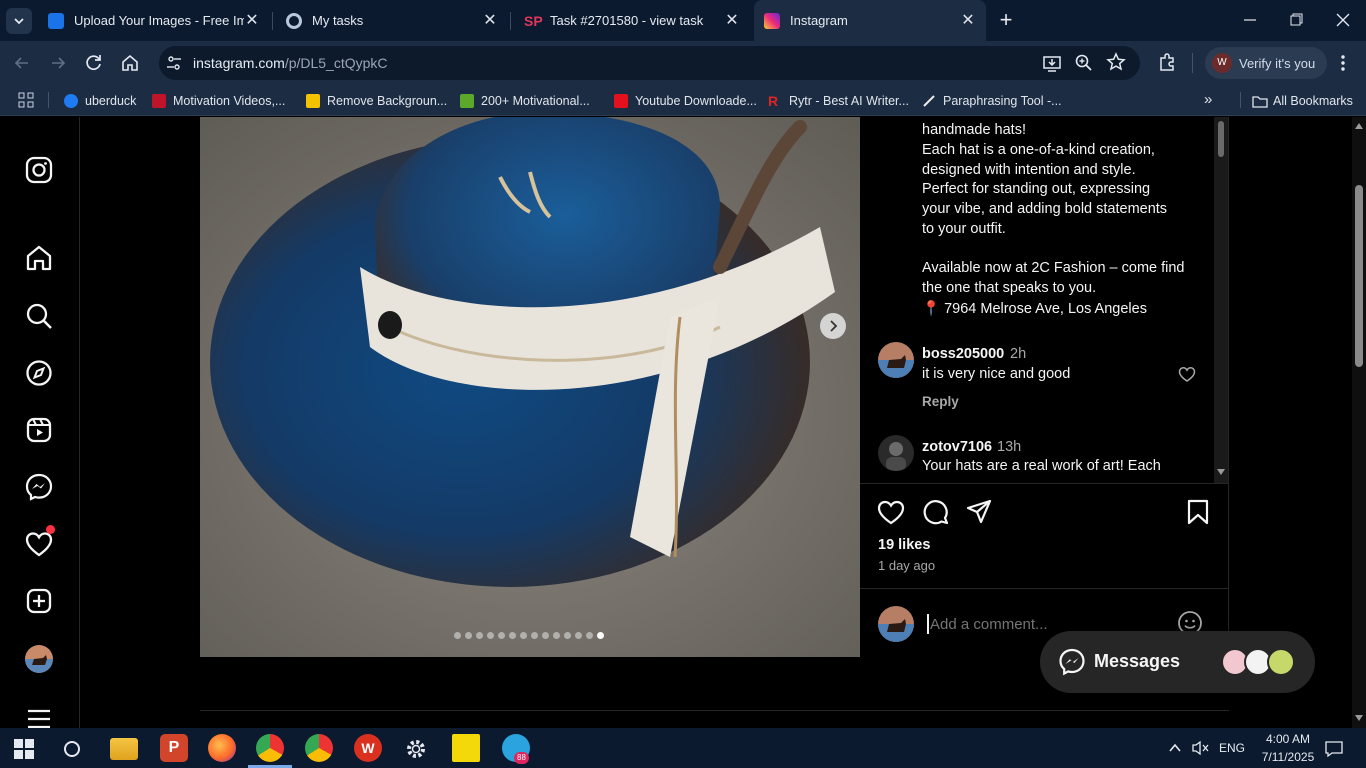 This screenshot has width=1366, height=768. What do you see at coordinates (979, 512) in the screenshot?
I see `share-paper-plane-icon` at bounding box center [979, 512].